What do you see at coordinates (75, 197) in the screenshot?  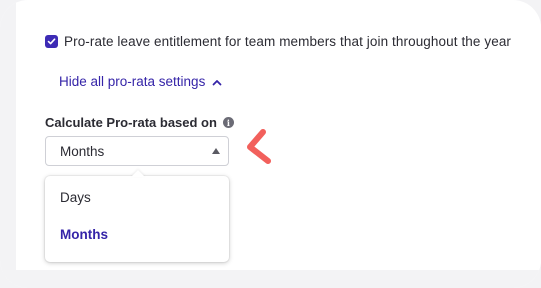 I see `dropdown-option-days: Days` at bounding box center [75, 197].